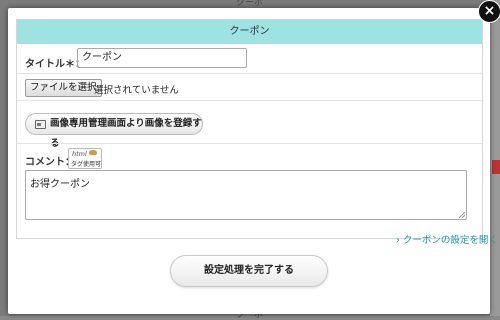 Image resolution: width=500 pixels, height=320 pixels. I want to click on background-red-tab, so click(496, 167).